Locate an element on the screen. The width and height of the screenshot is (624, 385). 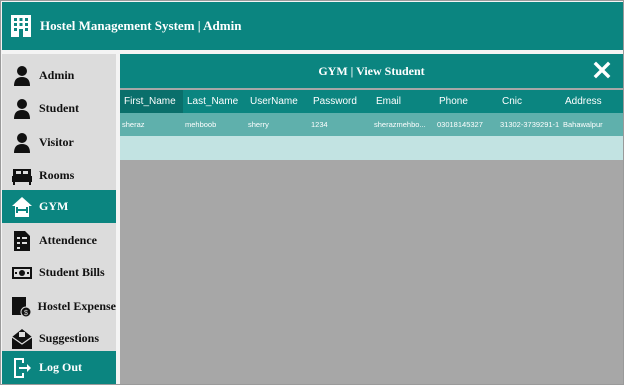
mail-envelope-icon is located at coordinates (22, 339).